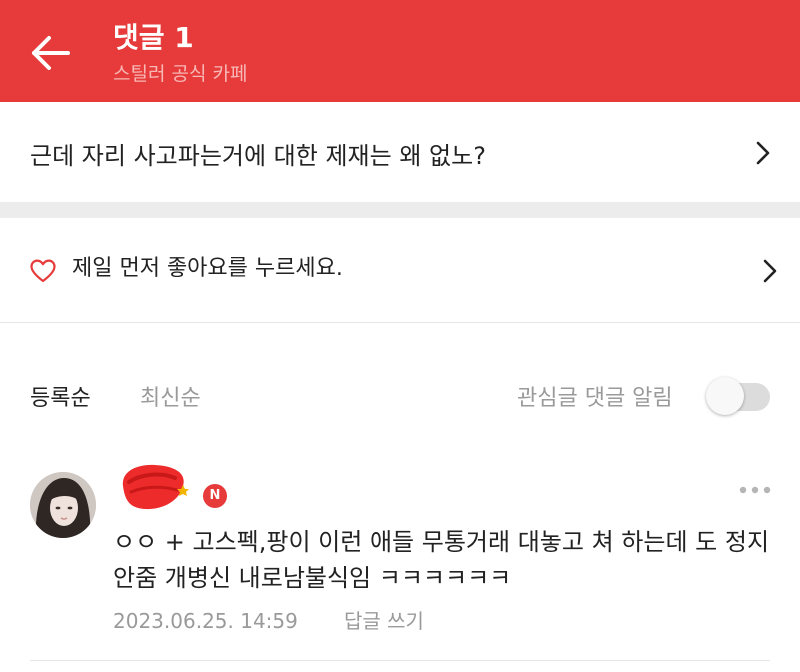  What do you see at coordinates (207, 268) in the screenshot?
I see `like-prompt: 제일 먼저 좋아요를 누르세요.` at bounding box center [207, 268].